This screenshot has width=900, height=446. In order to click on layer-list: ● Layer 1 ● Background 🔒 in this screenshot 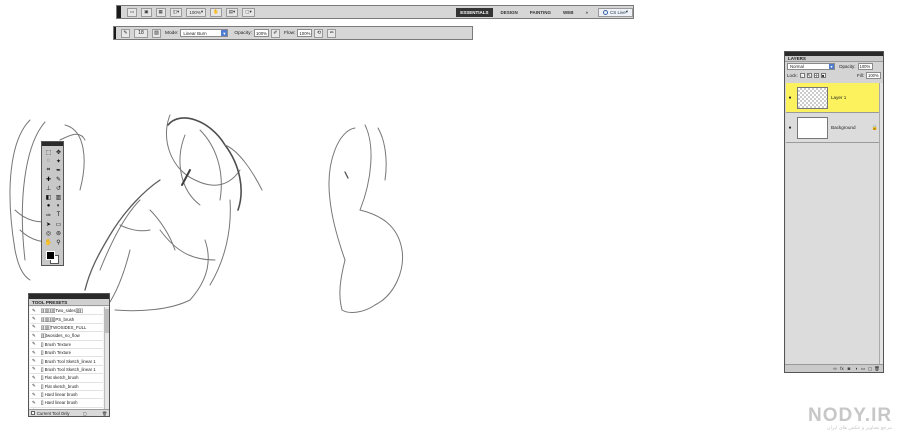, I will do `click(834, 223)`.